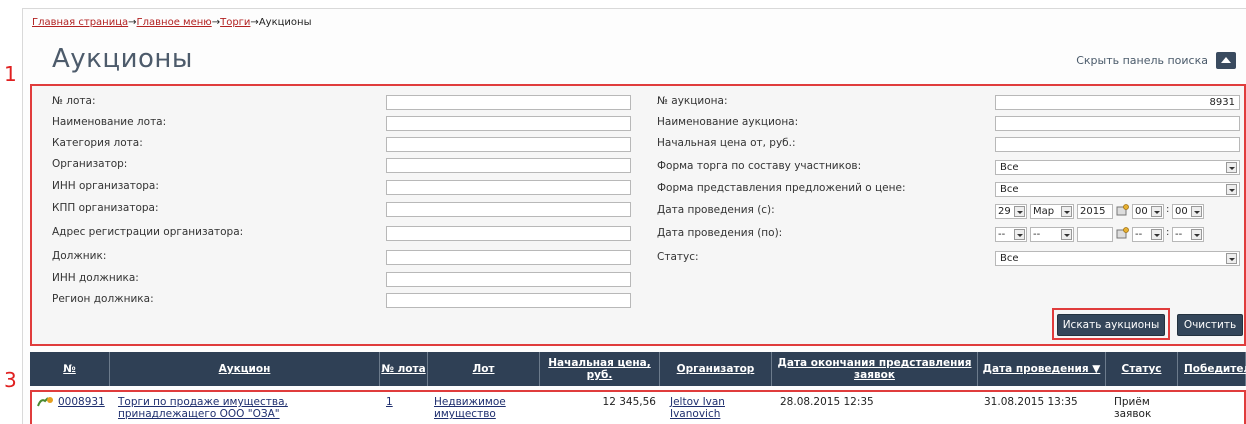 This screenshot has height=424, width=1246. Describe the element at coordinates (1226, 60) in the screenshot. I see `chevron-up-icon` at that location.